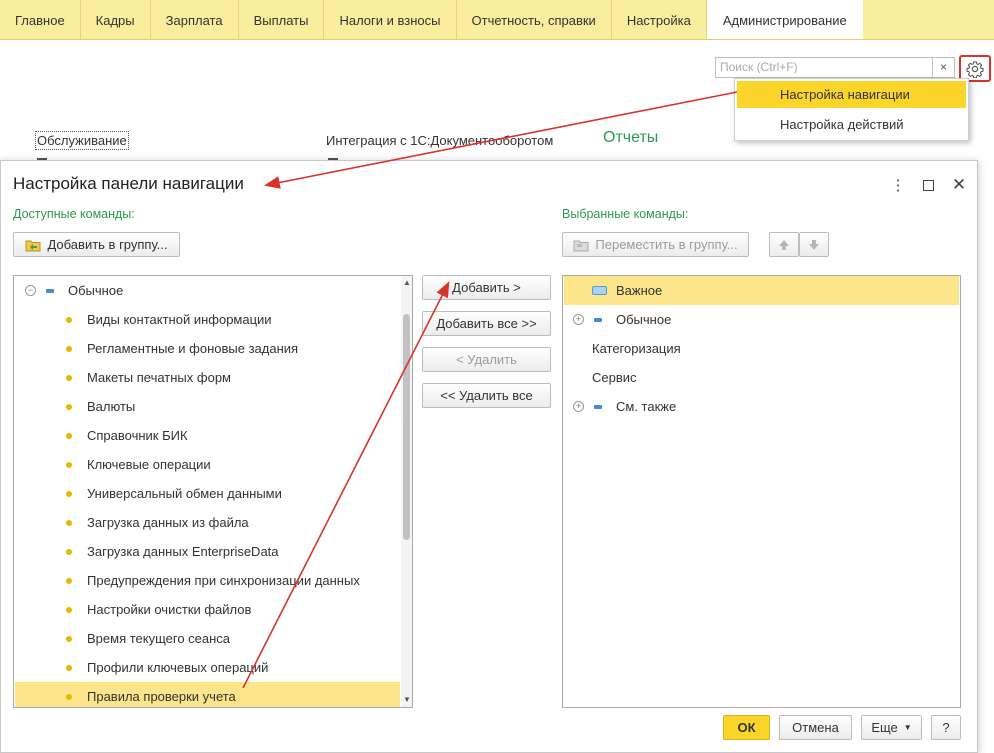 The height and width of the screenshot is (753, 994). What do you see at coordinates (761, 319) in the screenshot?
I see `selected-tree-row: + Обычное` at bounding box center [761, 319].